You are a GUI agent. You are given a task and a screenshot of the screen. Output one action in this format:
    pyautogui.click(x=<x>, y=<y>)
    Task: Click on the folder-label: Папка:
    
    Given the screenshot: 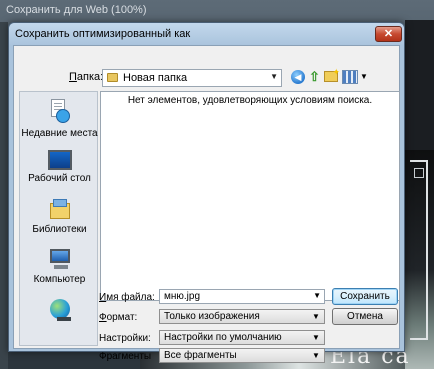 What is the action you would take?
    pyautogui.click(x=86, y=77)
    